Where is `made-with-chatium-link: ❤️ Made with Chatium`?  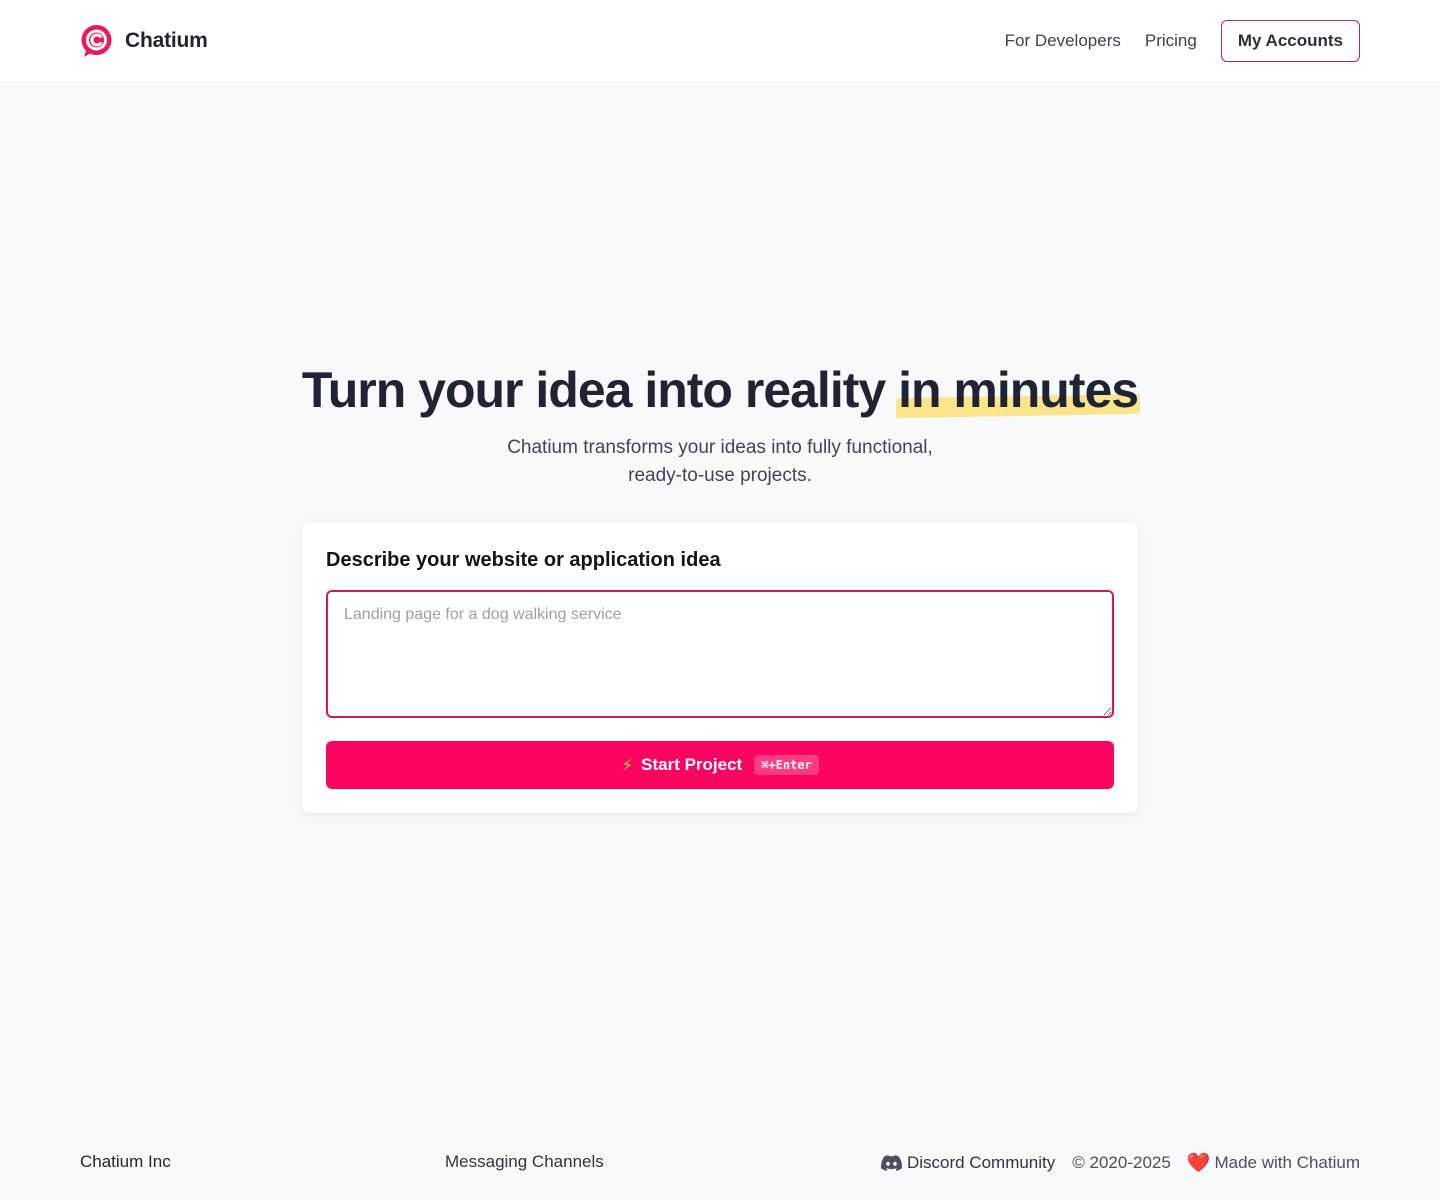 made-with-chatium-link: ❤️ Made with Chatium is located at coordinates (1273, 1163).